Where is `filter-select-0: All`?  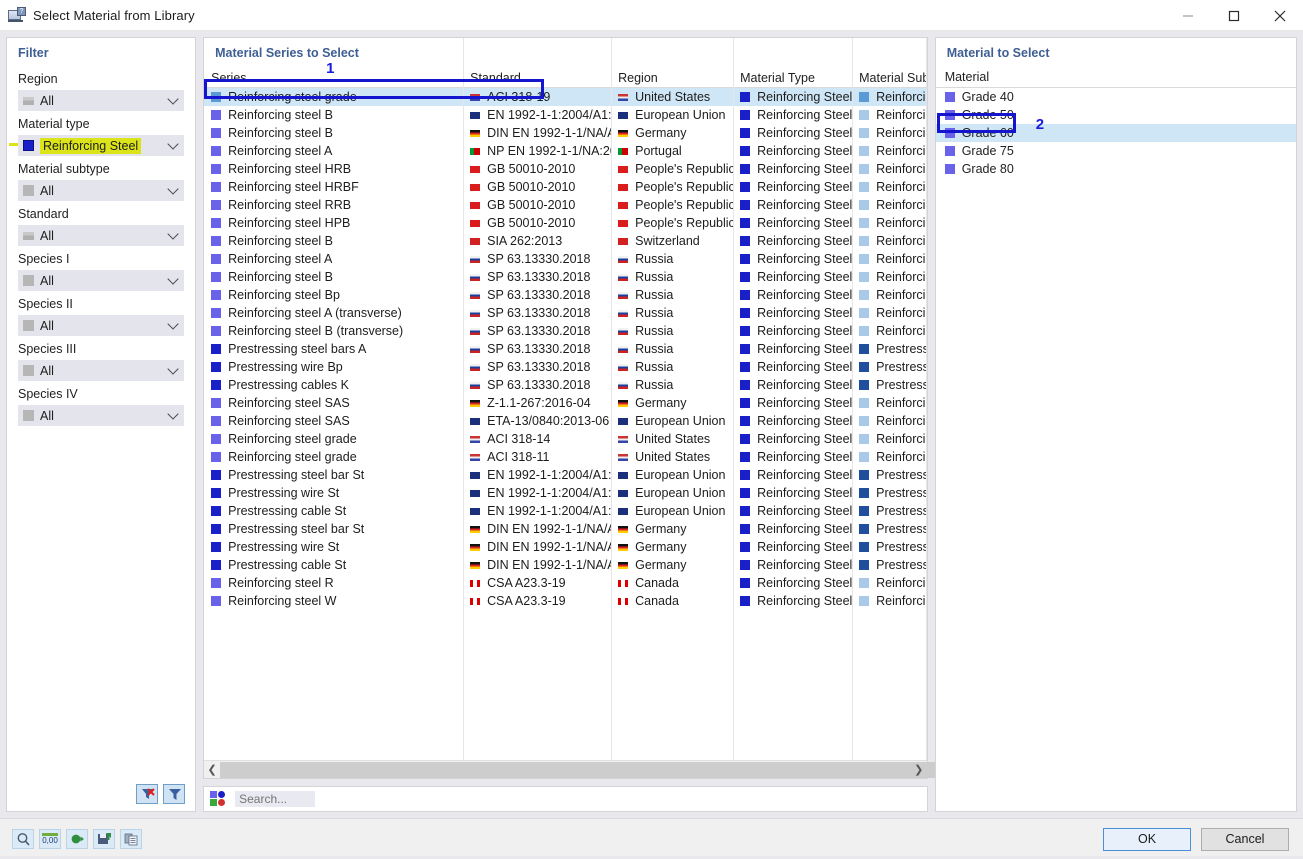
filter-select-0: All is located at coordinates (101, 100).